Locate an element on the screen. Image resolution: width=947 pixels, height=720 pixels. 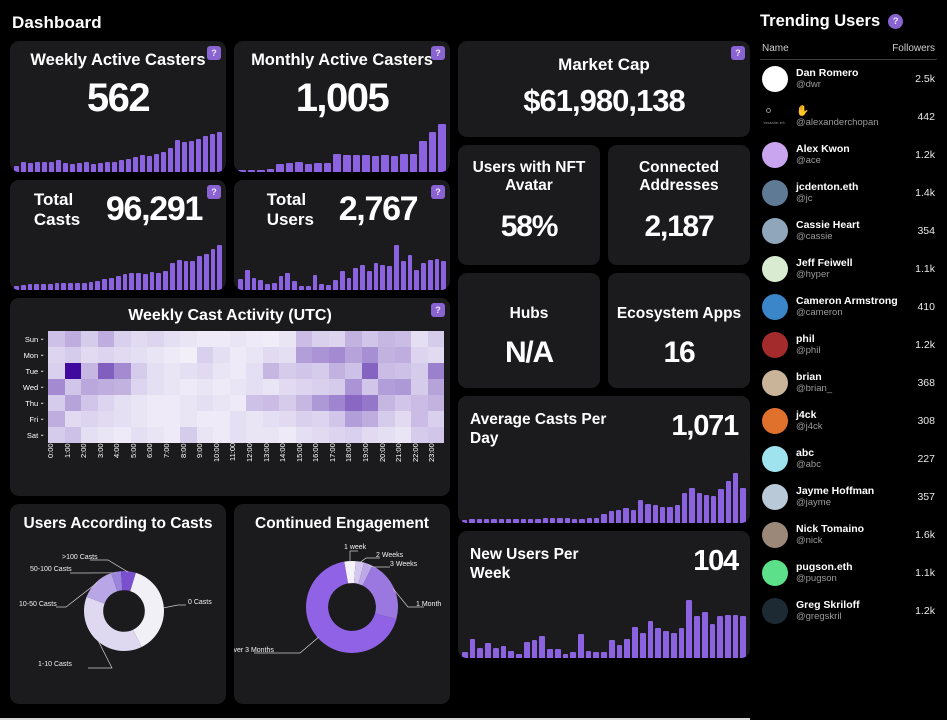
trending-user-row: Cassie Heart @cassie 354 is located at coordinates (848, 231).